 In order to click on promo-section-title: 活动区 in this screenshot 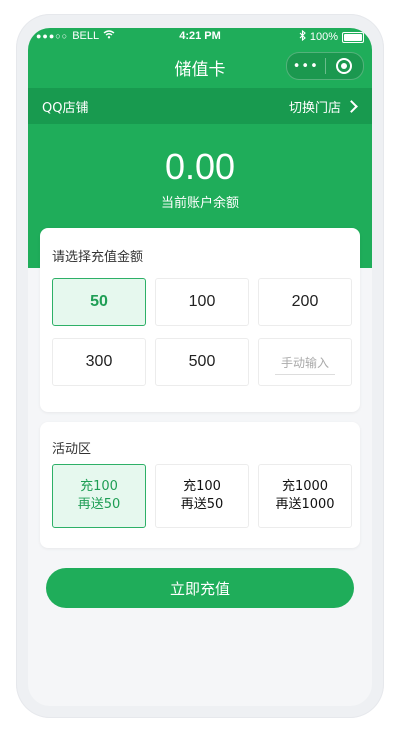, I will do `click(72, 449)`.